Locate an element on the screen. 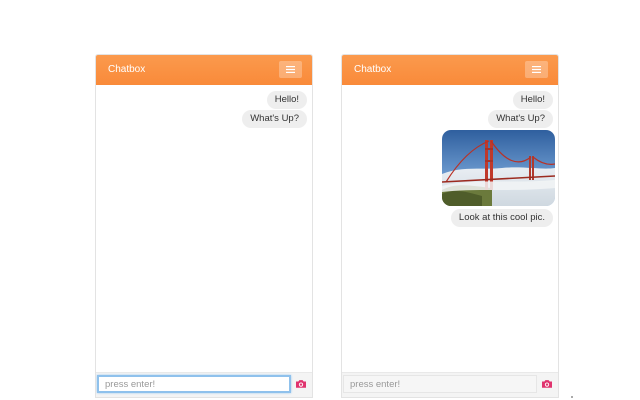 The width and height of the screenshot is (640, 400). image-message is located at coordinates (498, 168).